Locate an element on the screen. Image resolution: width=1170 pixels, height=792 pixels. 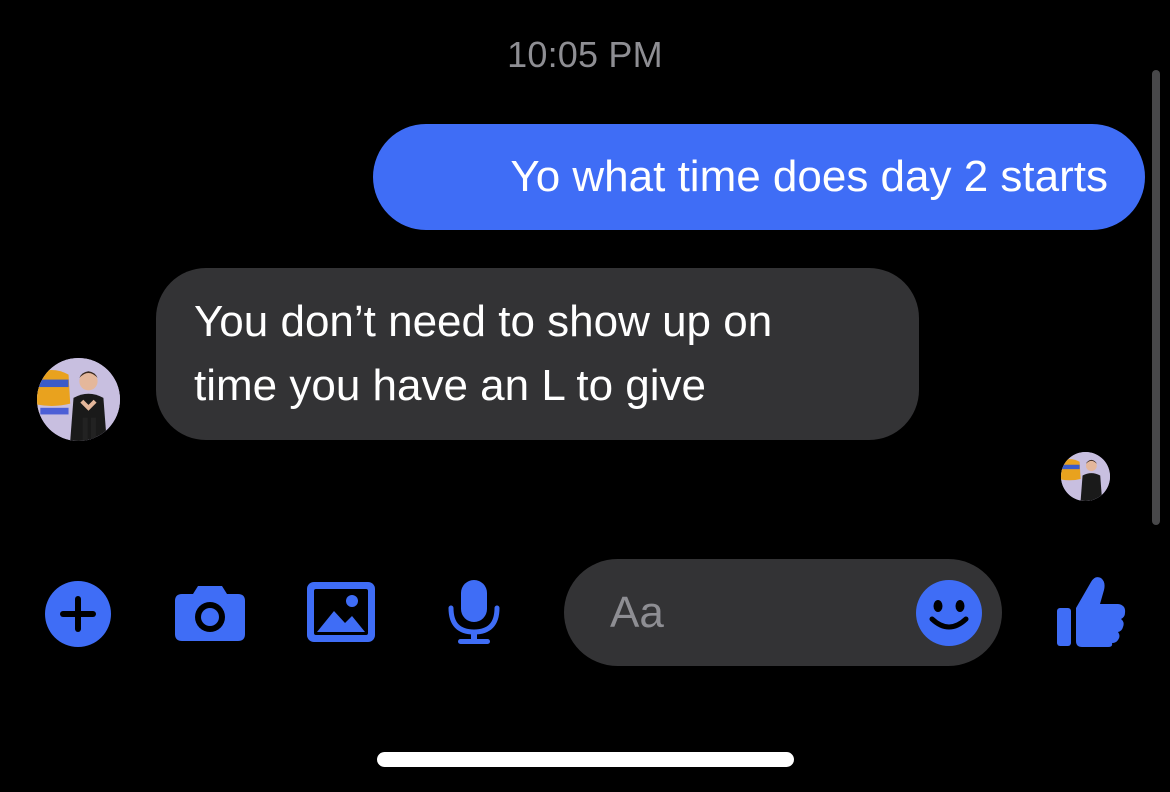
contact-photo is located at coordinates (78, 399).